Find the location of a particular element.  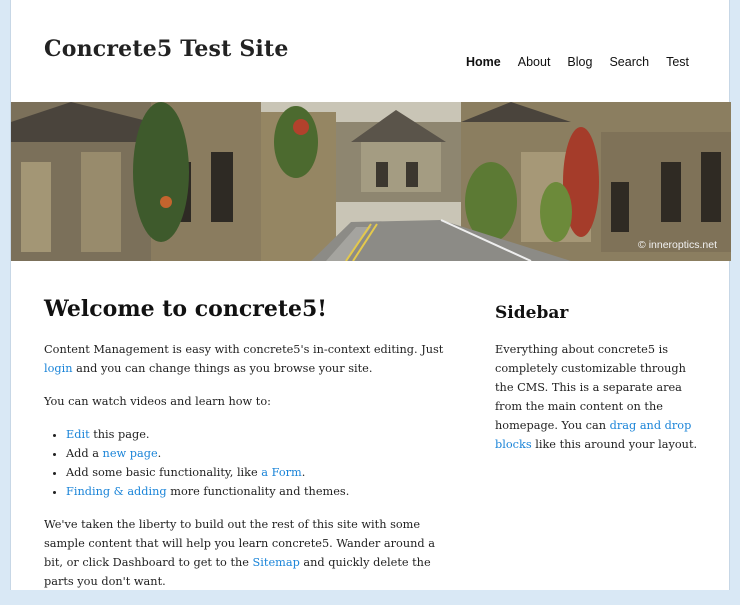

nav-item-test: Test is located at coordinates (677, 62).